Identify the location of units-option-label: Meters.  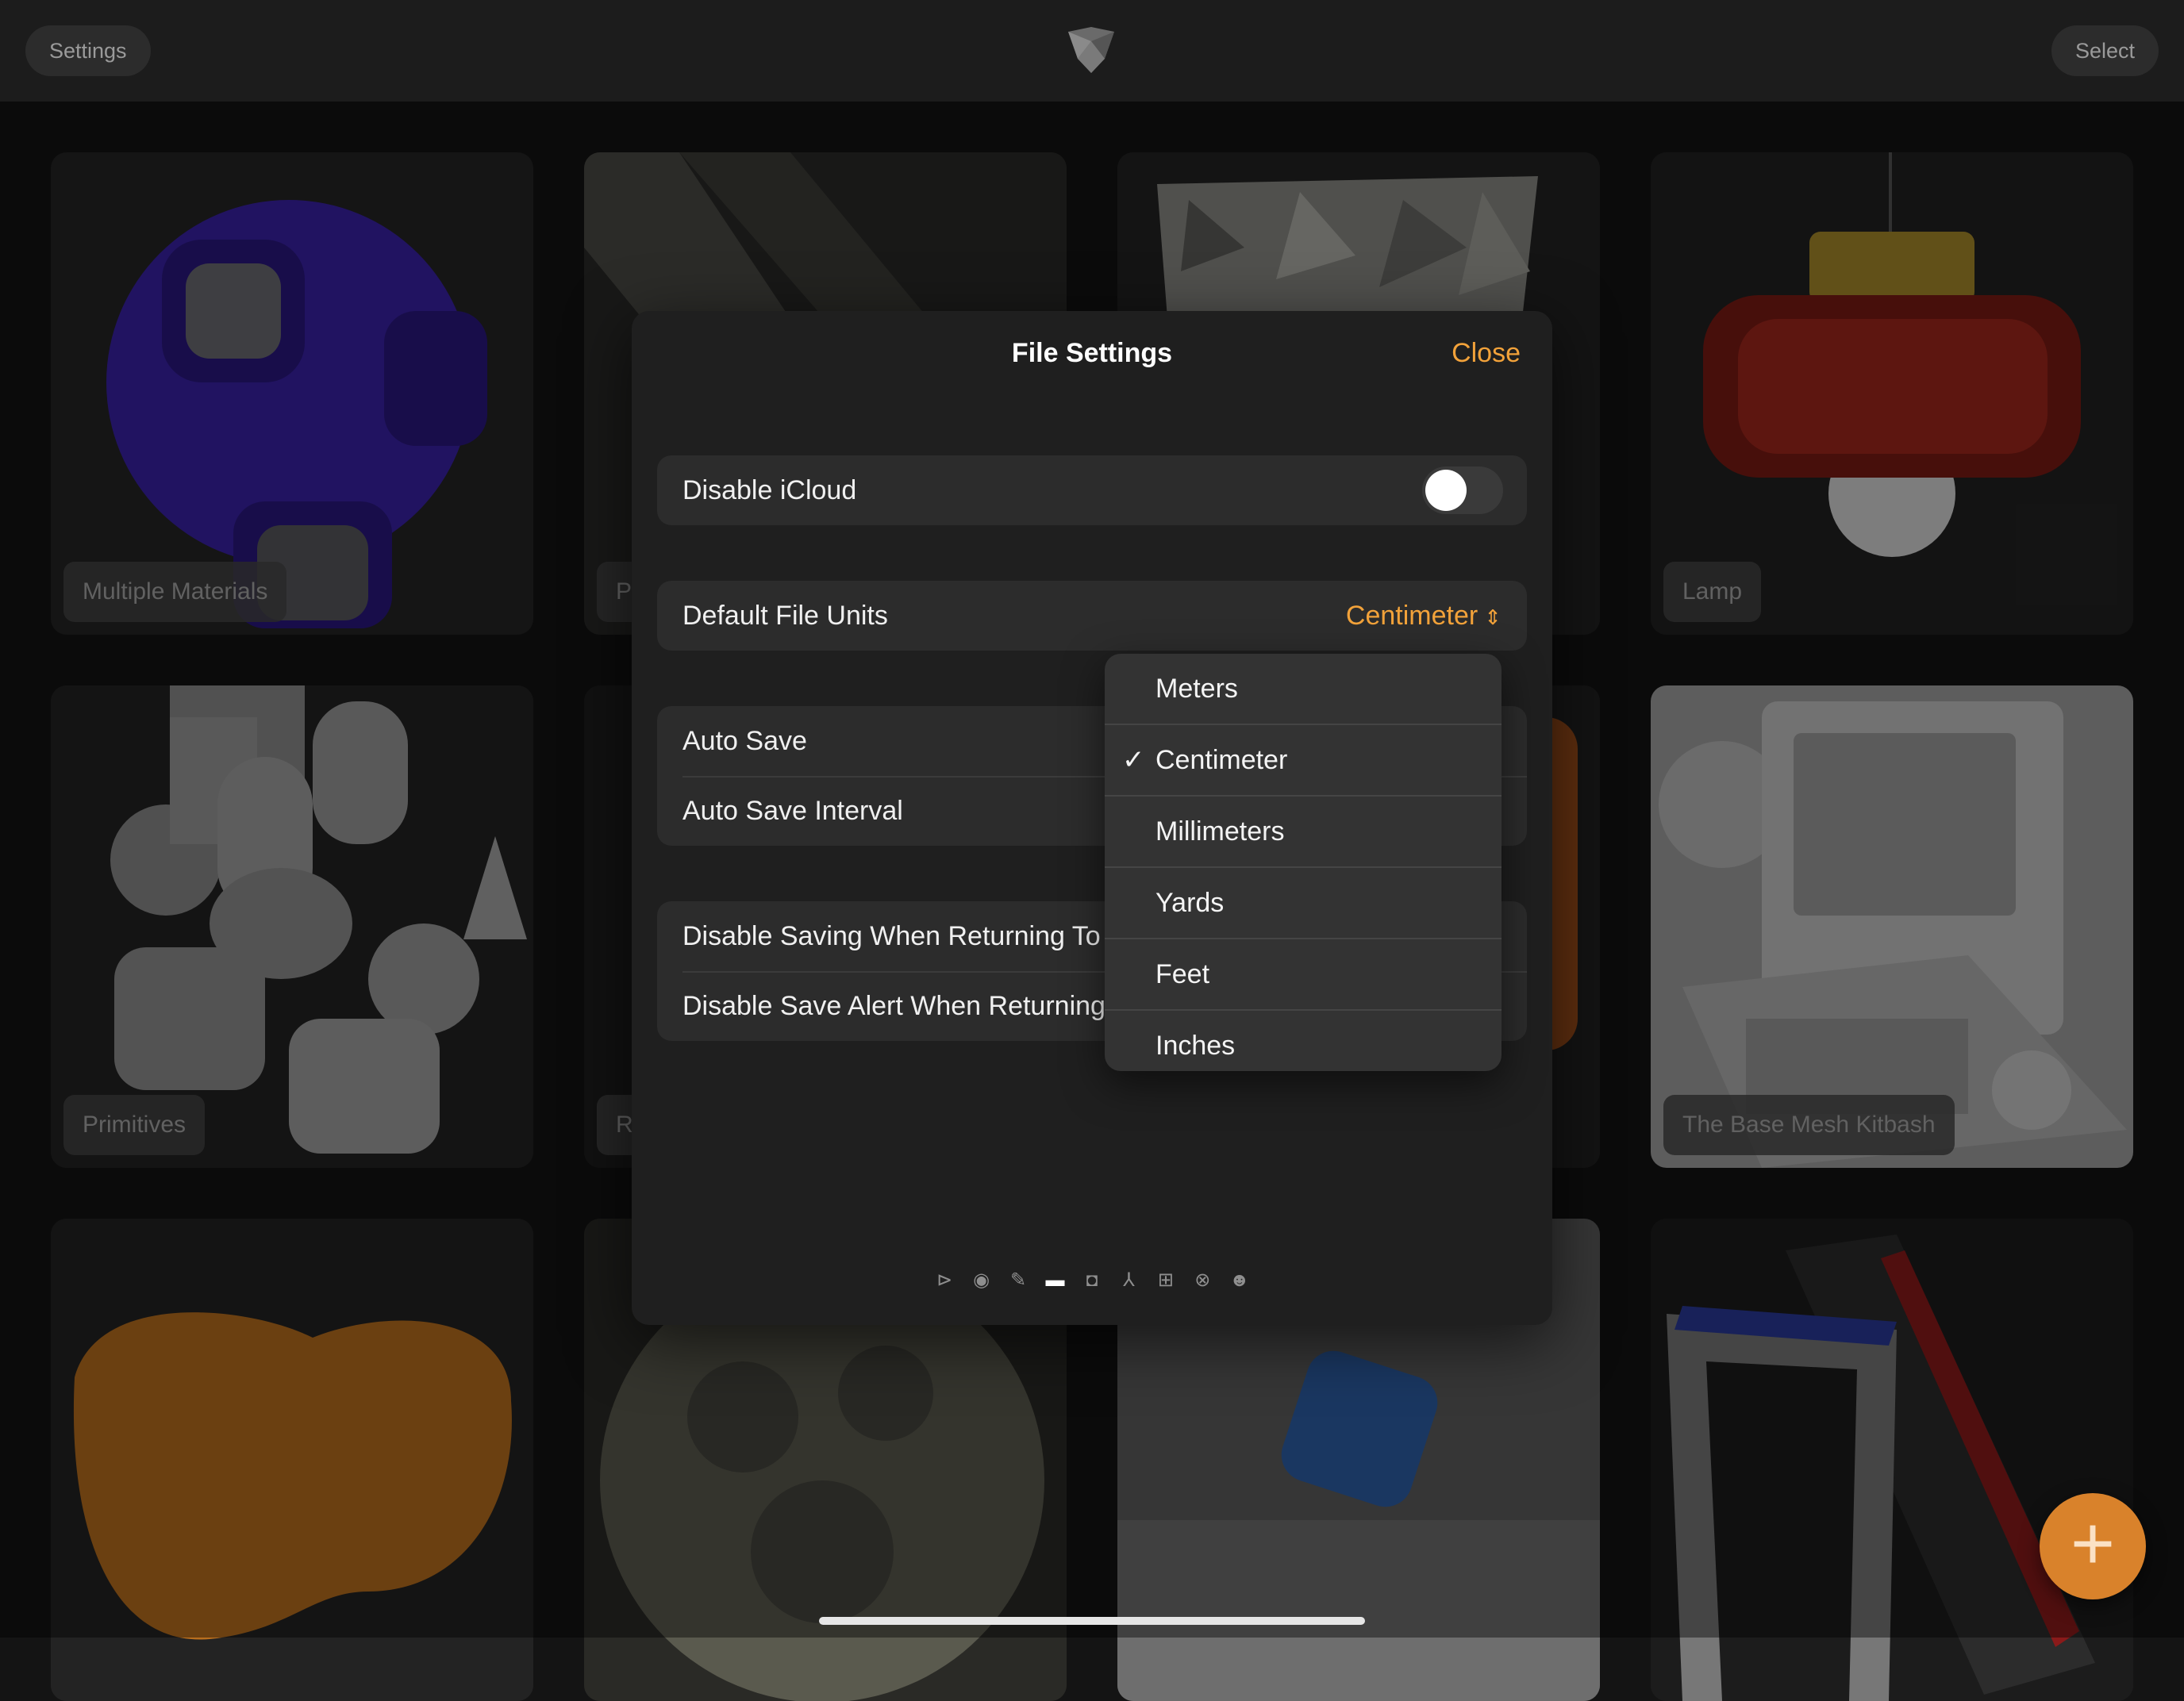
(1196, 689).